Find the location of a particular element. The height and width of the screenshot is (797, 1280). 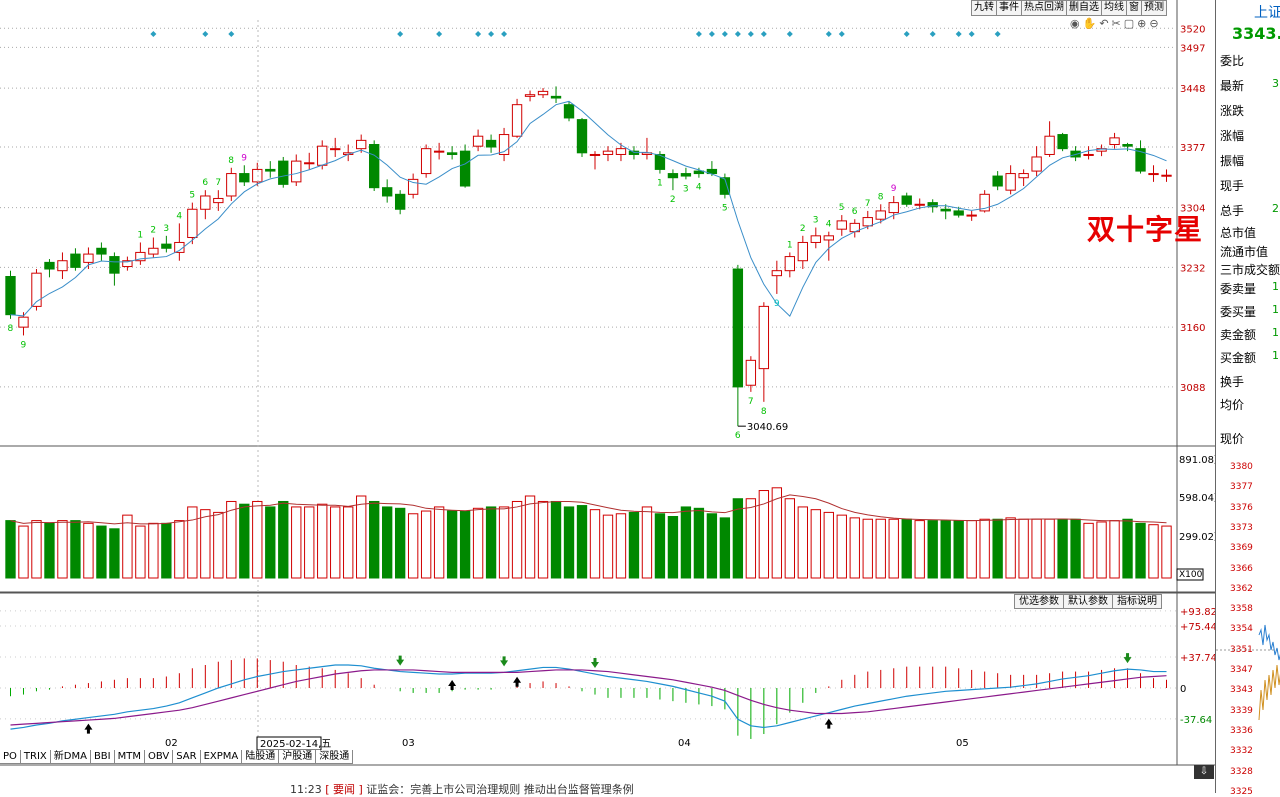

mini-tick-label: 3332 is located at coordinates (1241, 751).